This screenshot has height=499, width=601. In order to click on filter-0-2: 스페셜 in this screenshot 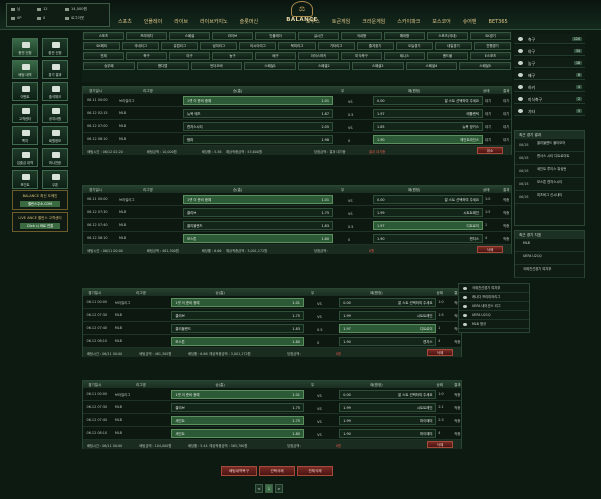, I will do `click(189, 36)`.